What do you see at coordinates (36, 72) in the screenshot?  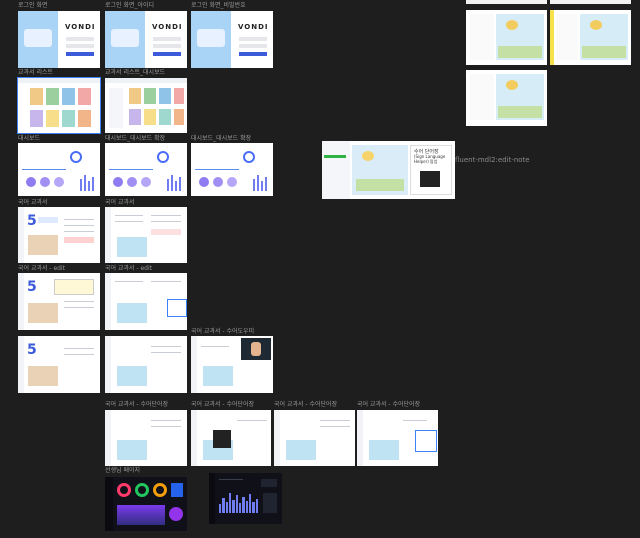 I see `frame-label-textbook-list: 교과서 리스트` at bounding box center [36, 72].